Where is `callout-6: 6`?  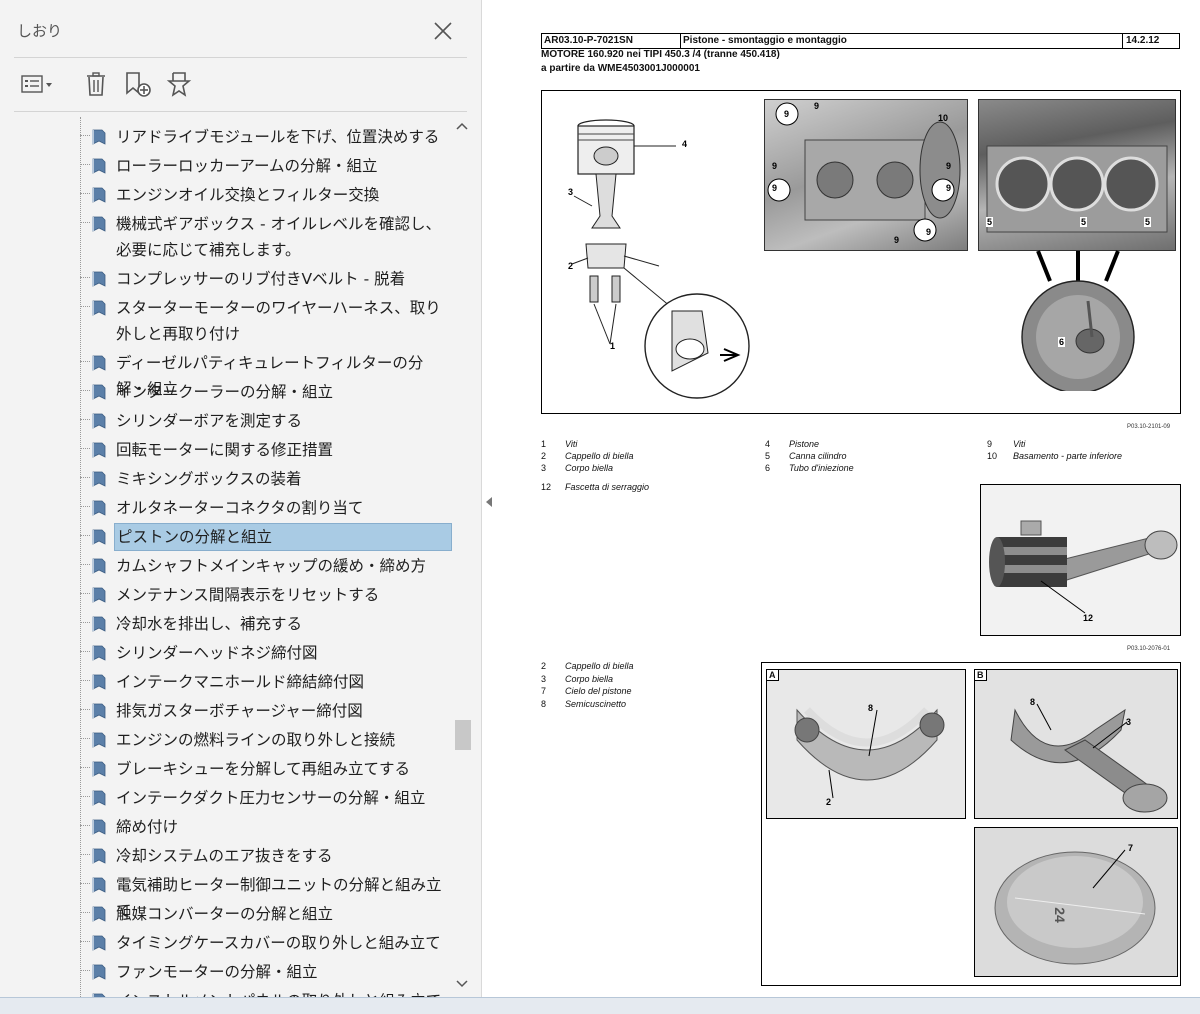 callout-6: 6 is located at coordinates (1062, 342).